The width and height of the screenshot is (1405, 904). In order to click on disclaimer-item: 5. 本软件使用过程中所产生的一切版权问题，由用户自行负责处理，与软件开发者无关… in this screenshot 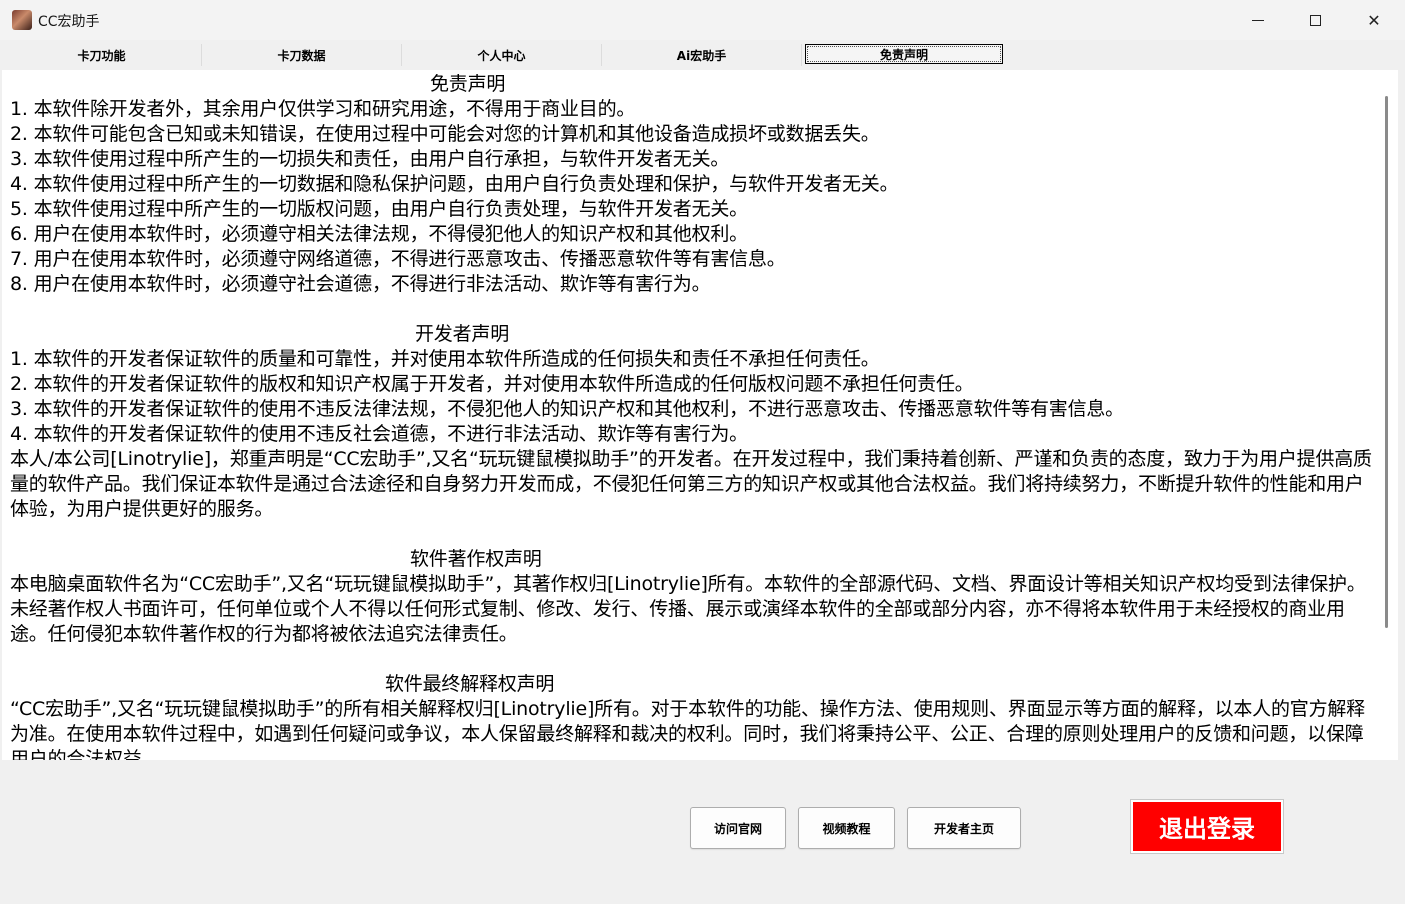, I will do `click(379, 209)`.